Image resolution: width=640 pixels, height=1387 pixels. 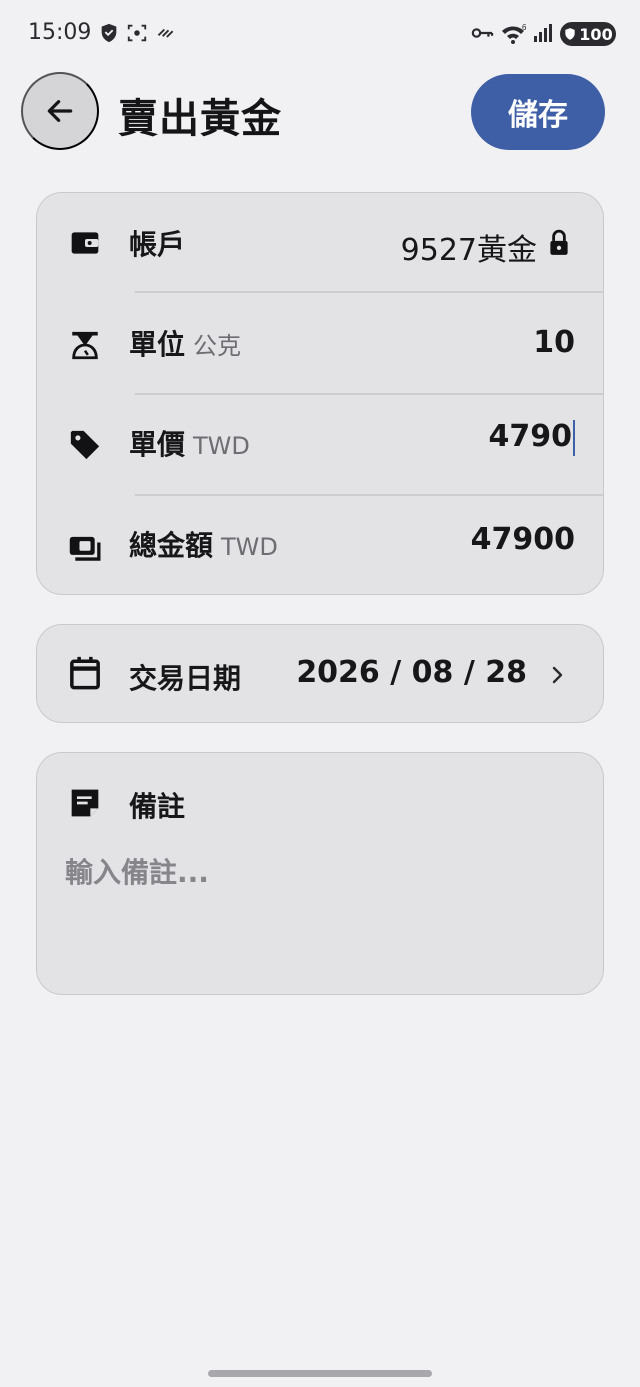 I want to click on unit-label: 單位 公克, so click(x=185, y=343).